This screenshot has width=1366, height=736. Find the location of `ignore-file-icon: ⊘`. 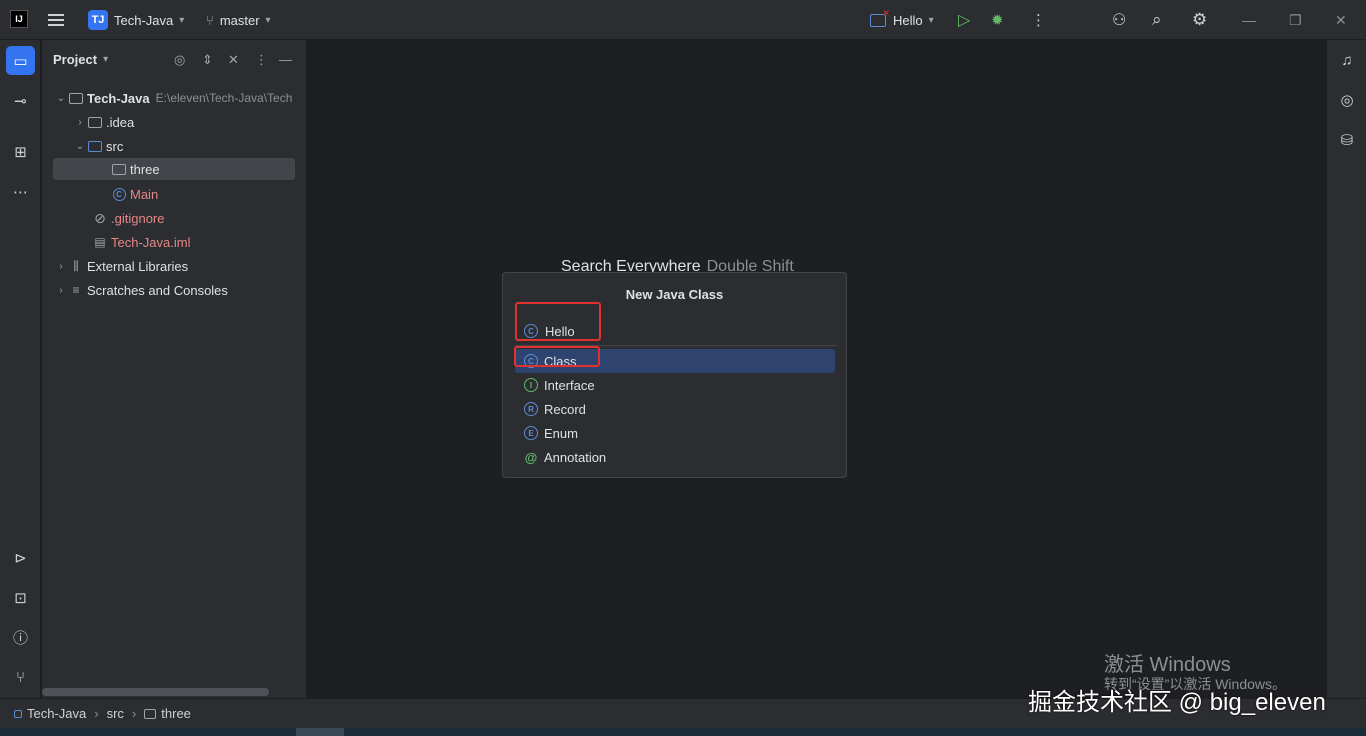

ignore-file-icon: ⊘ is located at coordinates (100, 217).